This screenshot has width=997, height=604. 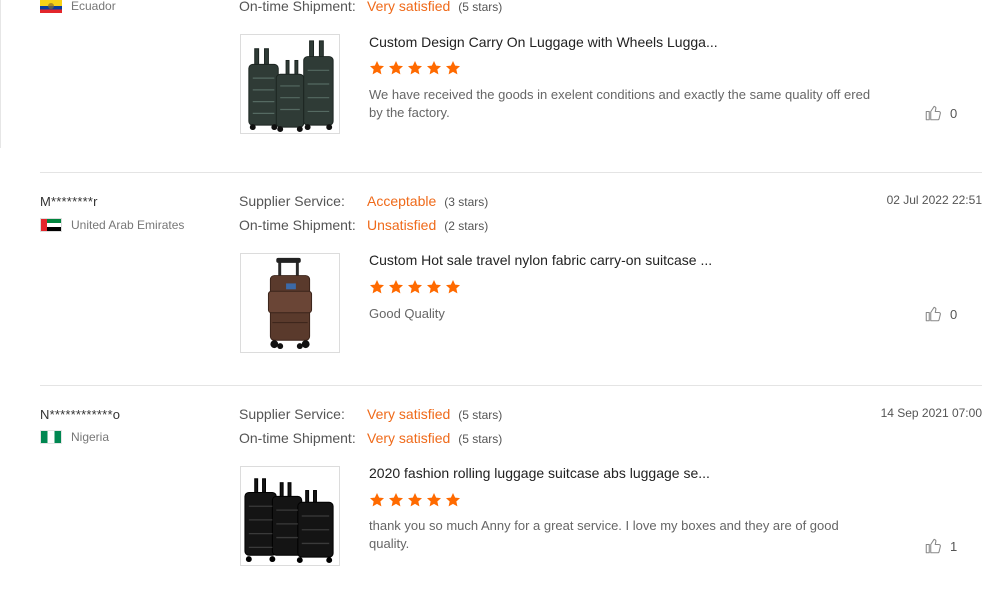 What do you see at coordinates (402, 225) in the screenshot?
I see `on-time-shipment-value: Unsatisfied` at bounding box center [402, 225].